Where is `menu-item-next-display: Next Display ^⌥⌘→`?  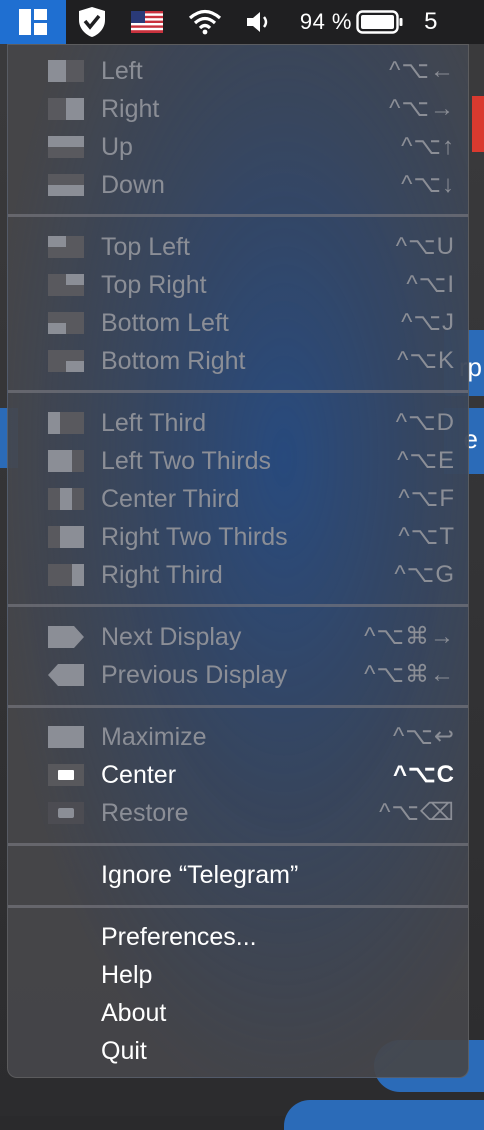
menu-item-next-display: Next Display ^⌥⌘→ is located at coordinates (238, 637).